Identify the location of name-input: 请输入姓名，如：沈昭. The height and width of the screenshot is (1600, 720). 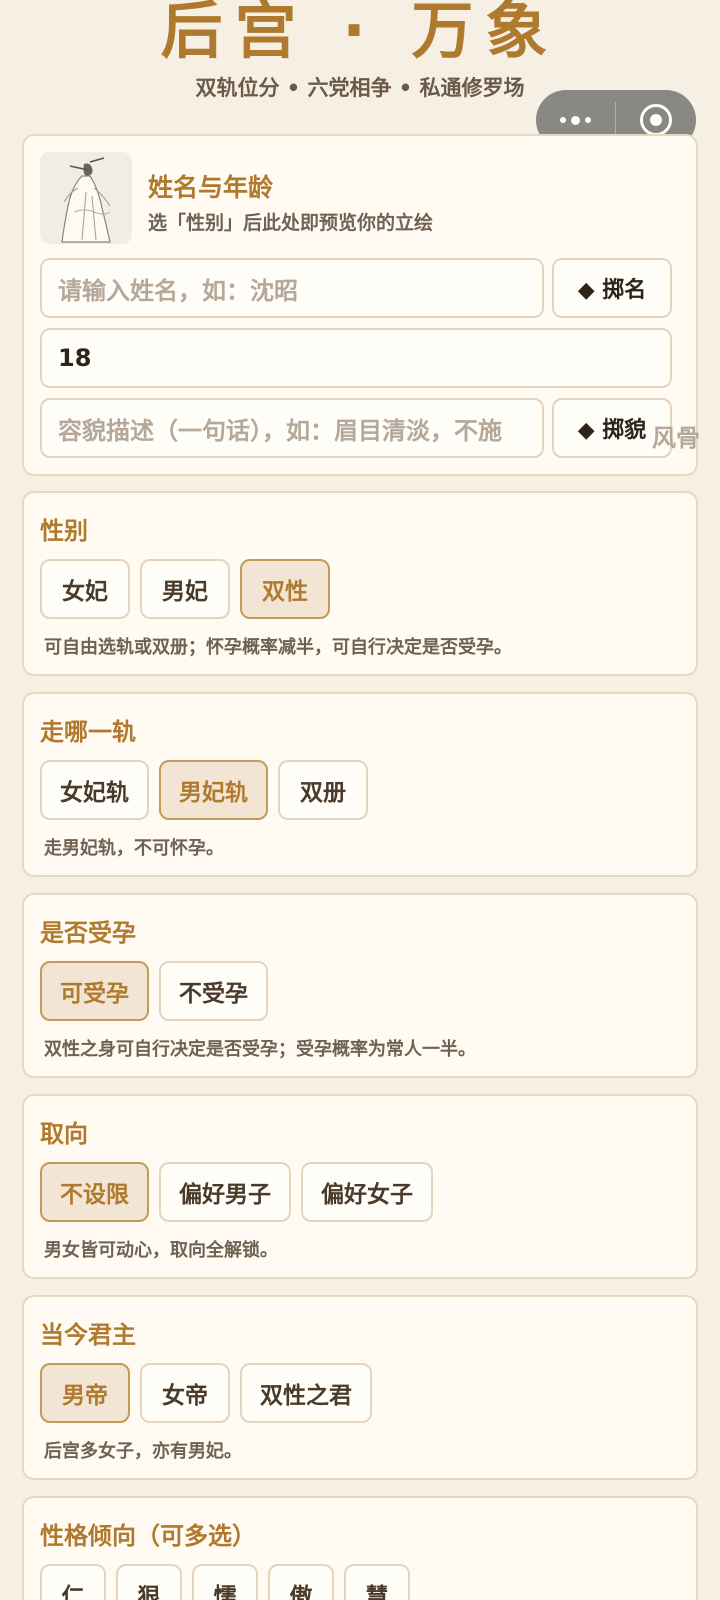
(292, 288).